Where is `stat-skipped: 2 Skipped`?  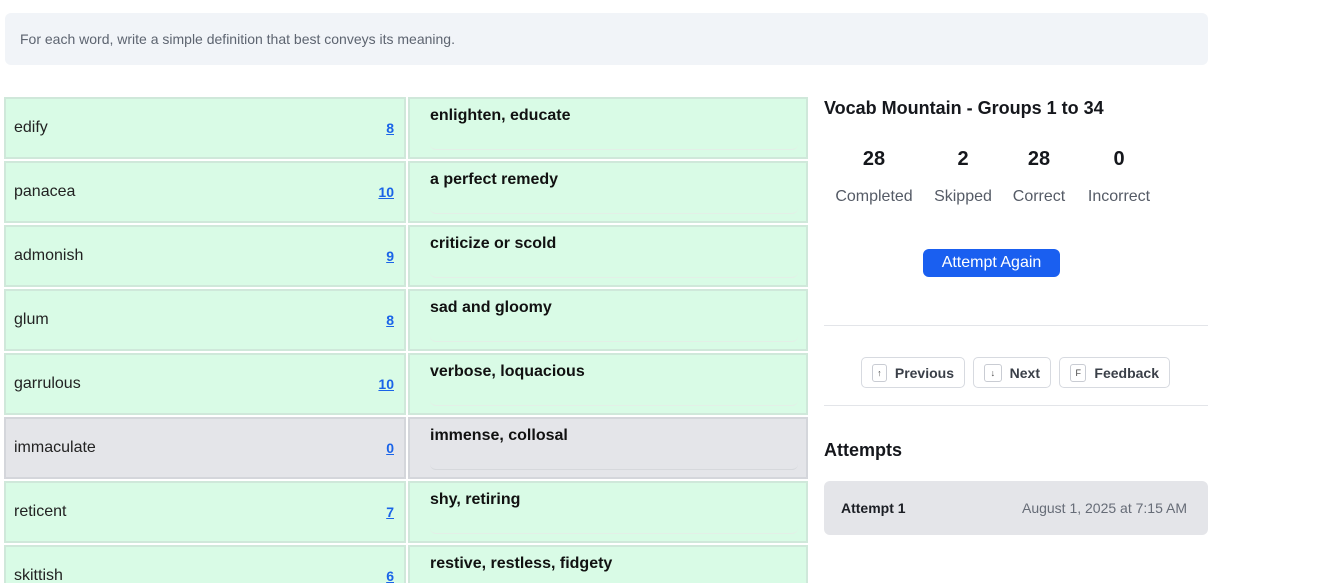
stat-skipped: 2 Skipped is located at coordinates (963, 177).